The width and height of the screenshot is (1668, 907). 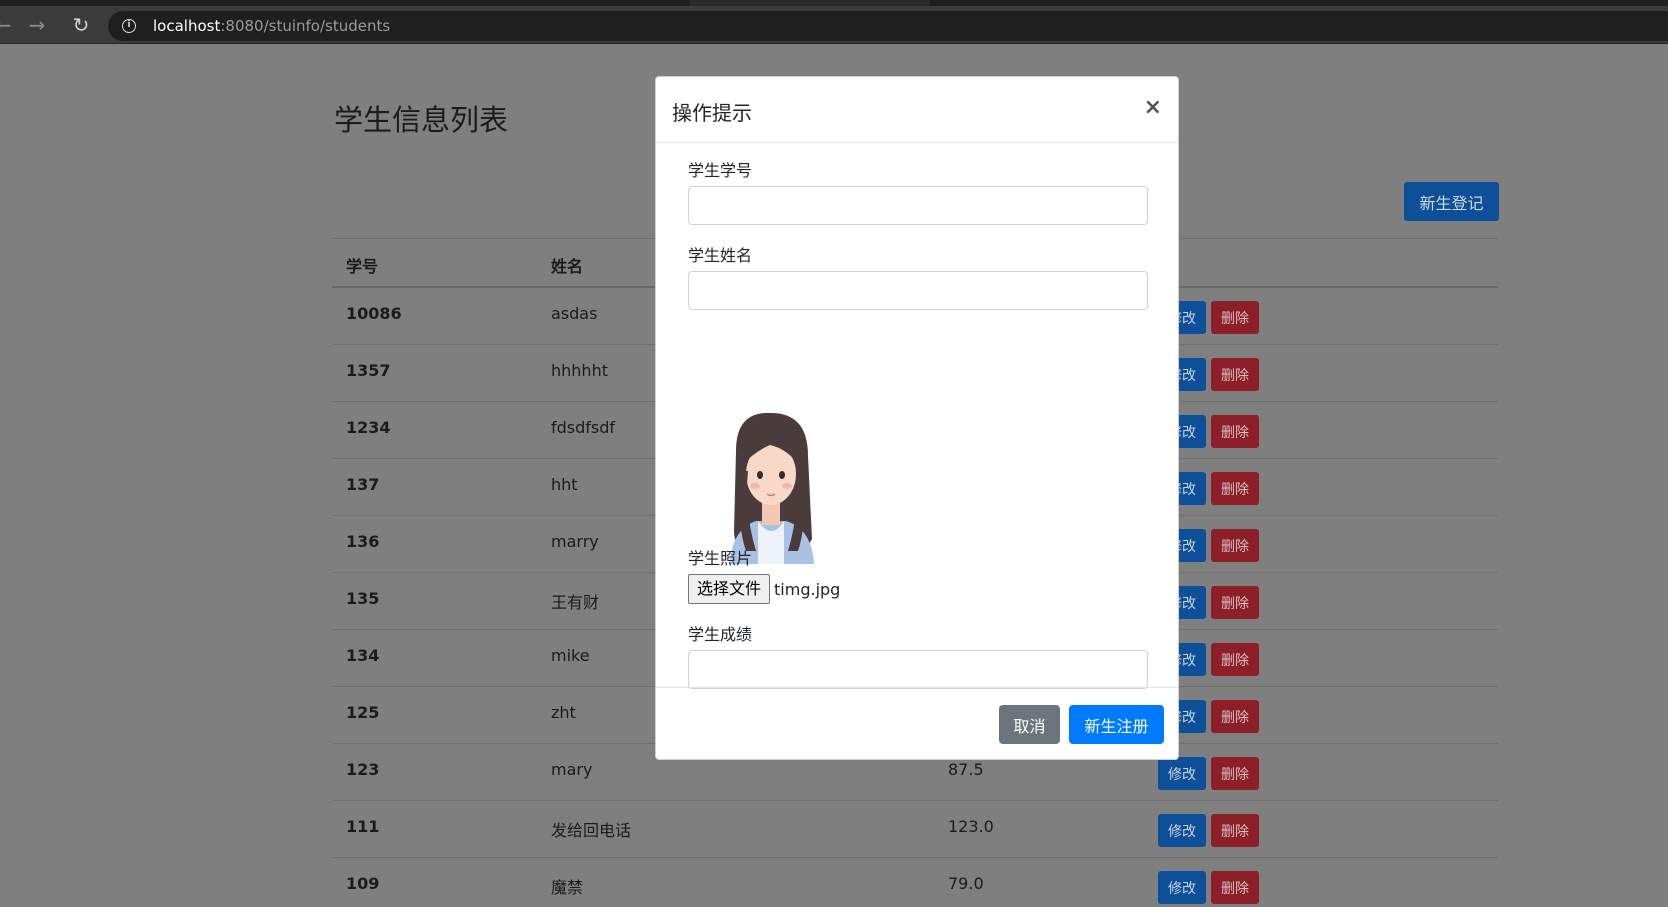 What do you see at coordinates (363, 484) in the screenshot?
I see `student-id-cell: 137` at bounding box center [363, 484].